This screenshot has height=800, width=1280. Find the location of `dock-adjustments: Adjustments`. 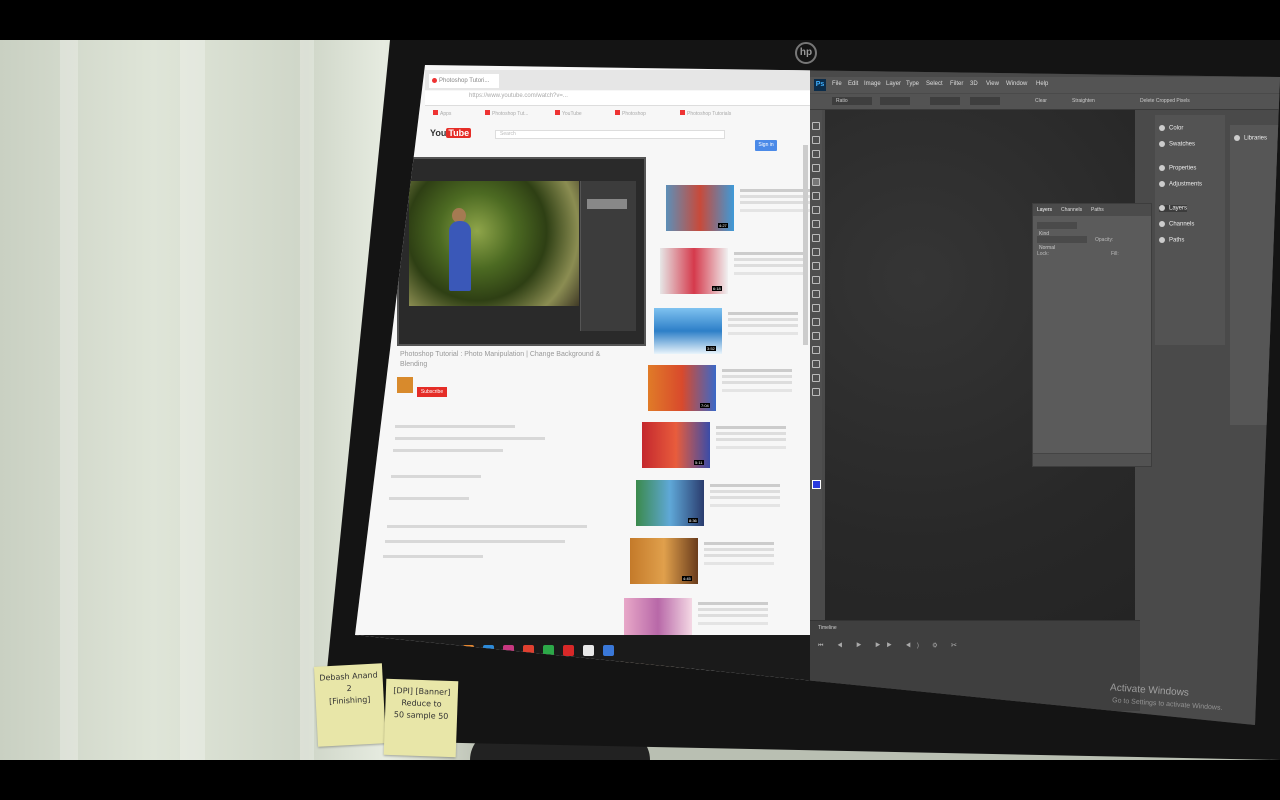

dock-adjustments: Adjustments is located at coordinates (1180, 184).